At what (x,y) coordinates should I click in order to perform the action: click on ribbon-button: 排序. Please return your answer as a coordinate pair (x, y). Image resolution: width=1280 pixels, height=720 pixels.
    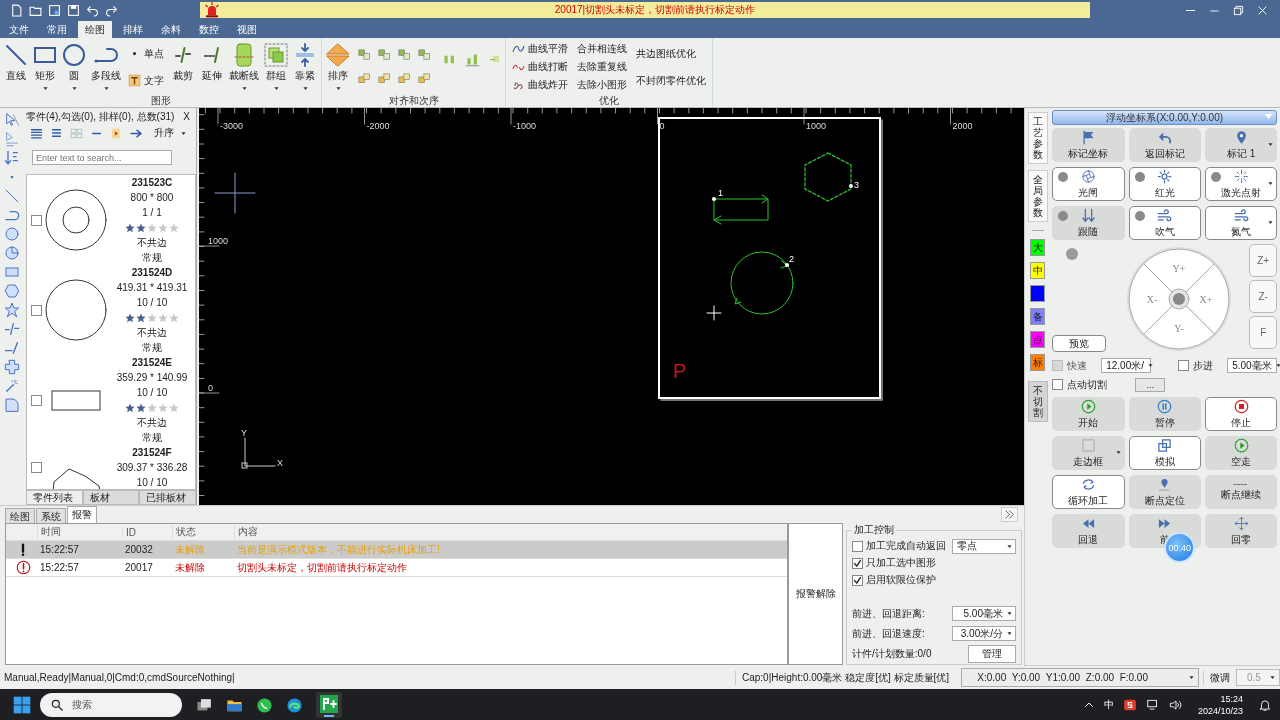
    Looking at the image, I should click on (338, 67).